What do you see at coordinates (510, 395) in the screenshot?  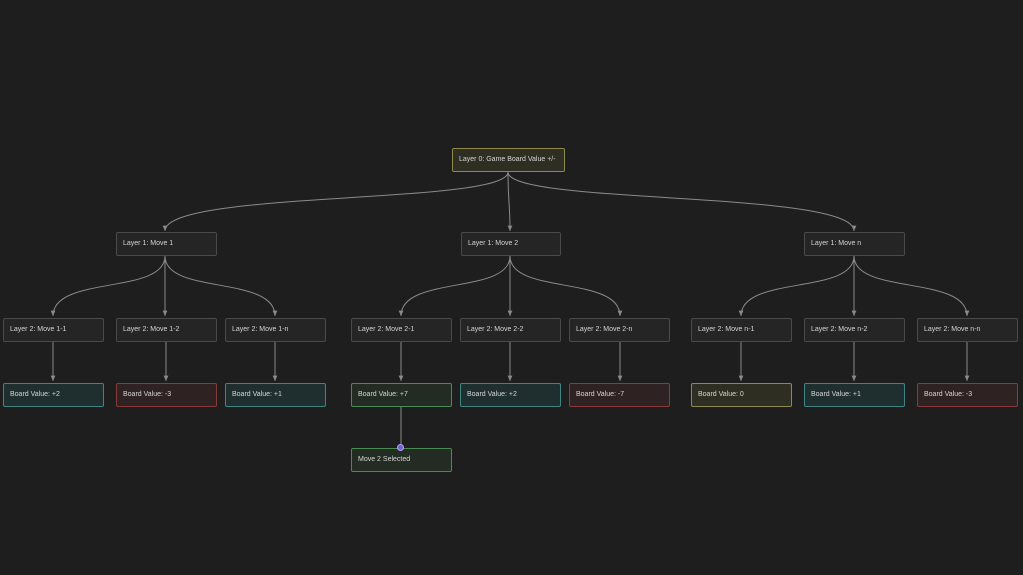 I see `board-value-2-2-node: Board Value: +2` at bounding box center [510, 395].